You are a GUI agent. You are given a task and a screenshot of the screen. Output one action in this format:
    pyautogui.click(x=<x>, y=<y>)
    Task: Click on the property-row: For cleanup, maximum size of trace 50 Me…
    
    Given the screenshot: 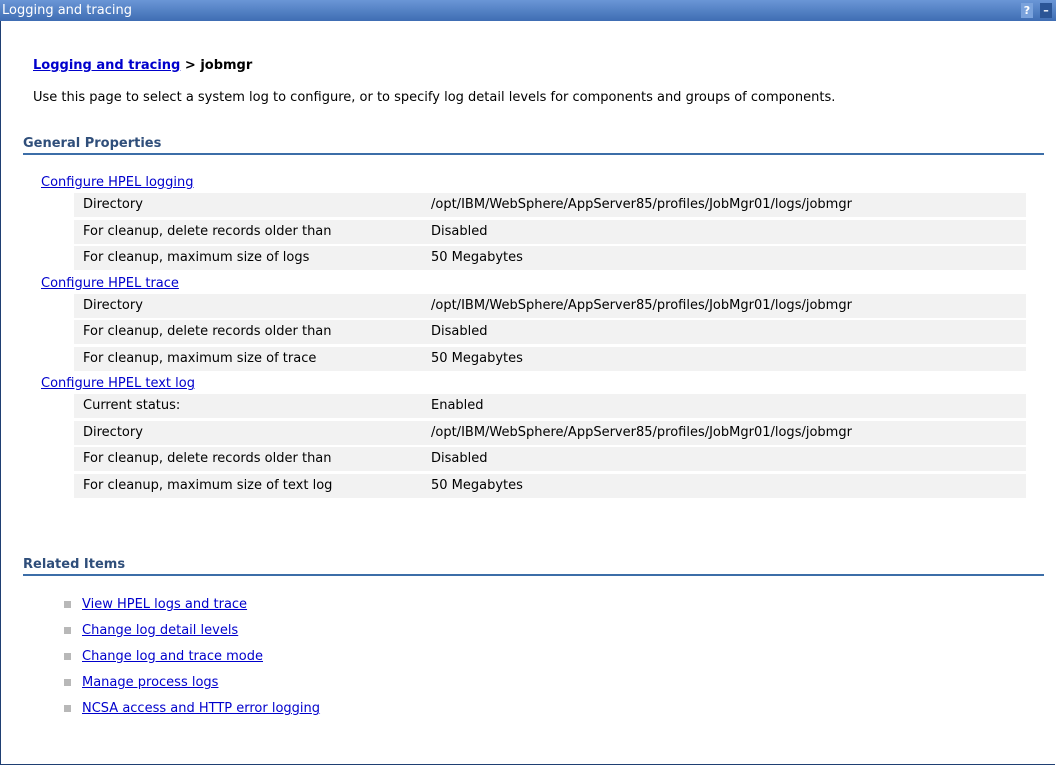 What is the action you would take?
    pyautogui.click(x=550, y=358)
    